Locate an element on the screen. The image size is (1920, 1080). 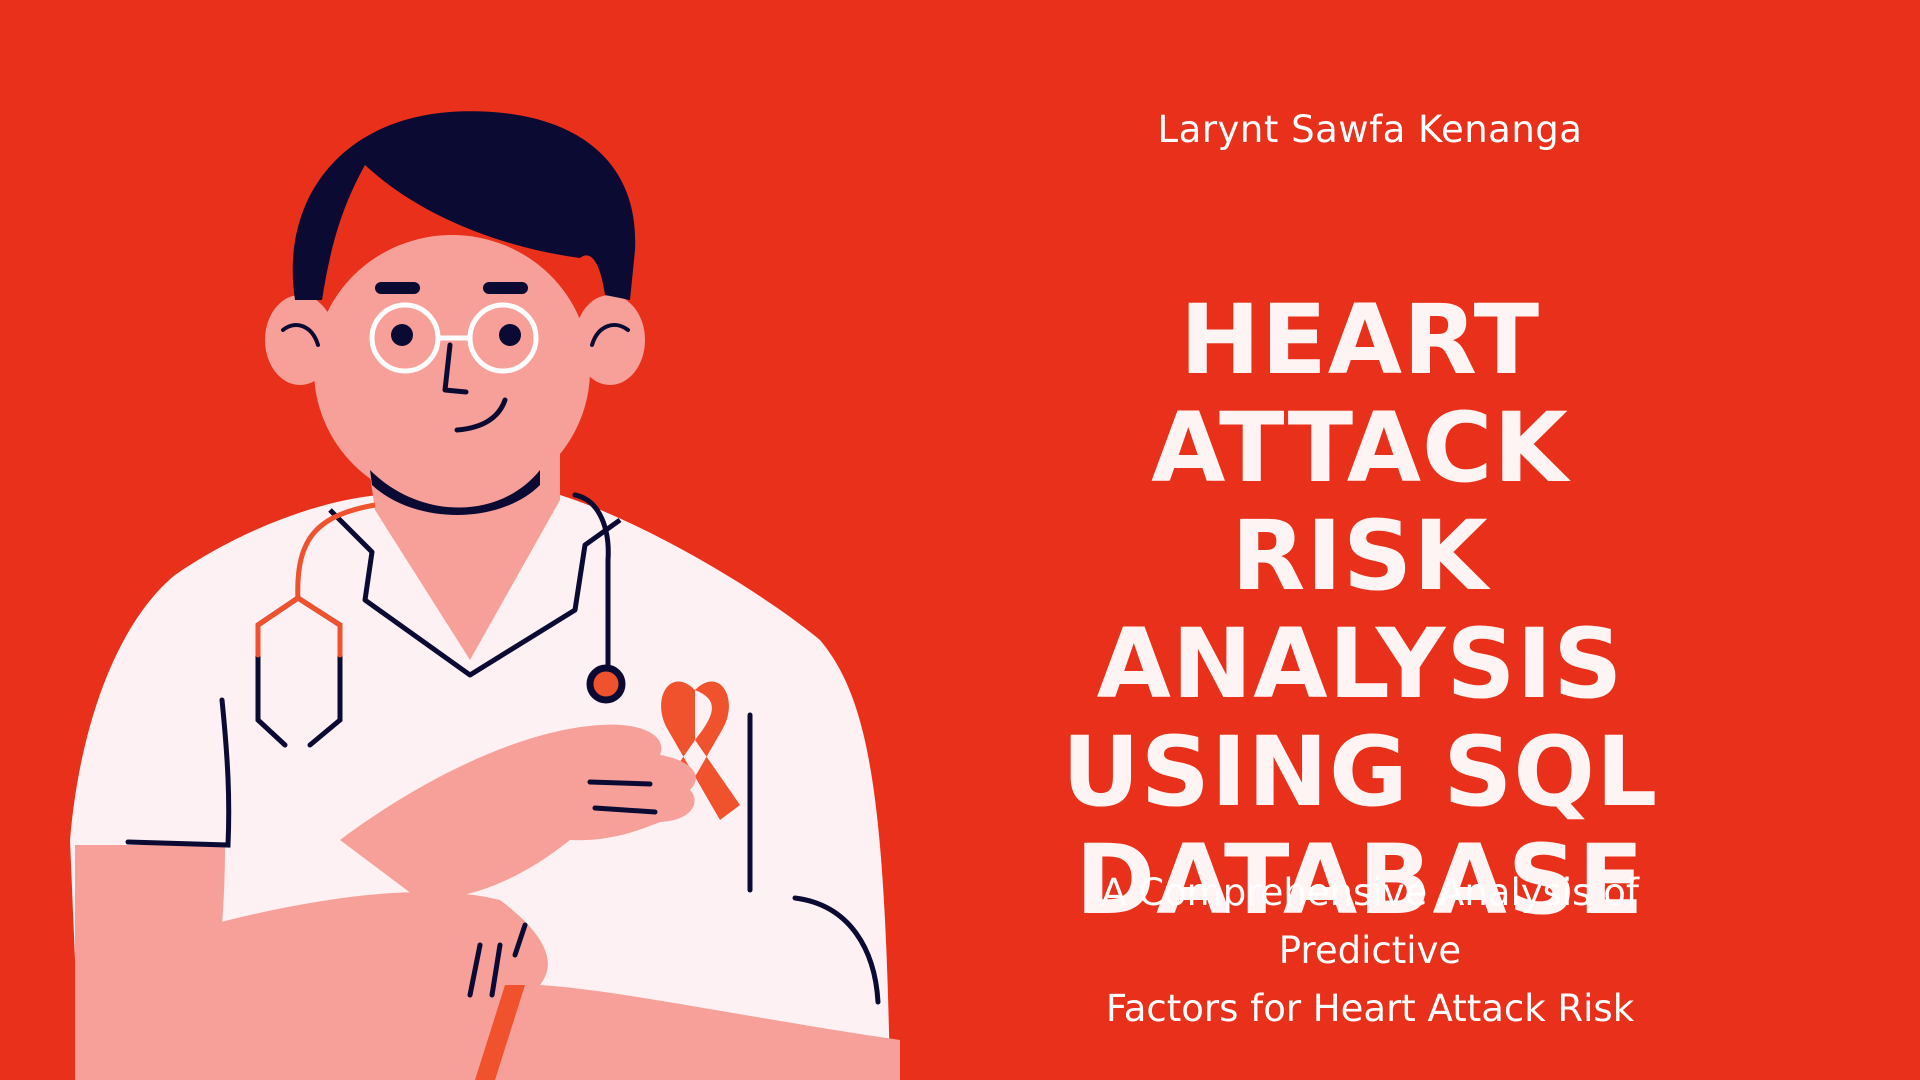
right-eyebrow is located at coordinates (505, 288).